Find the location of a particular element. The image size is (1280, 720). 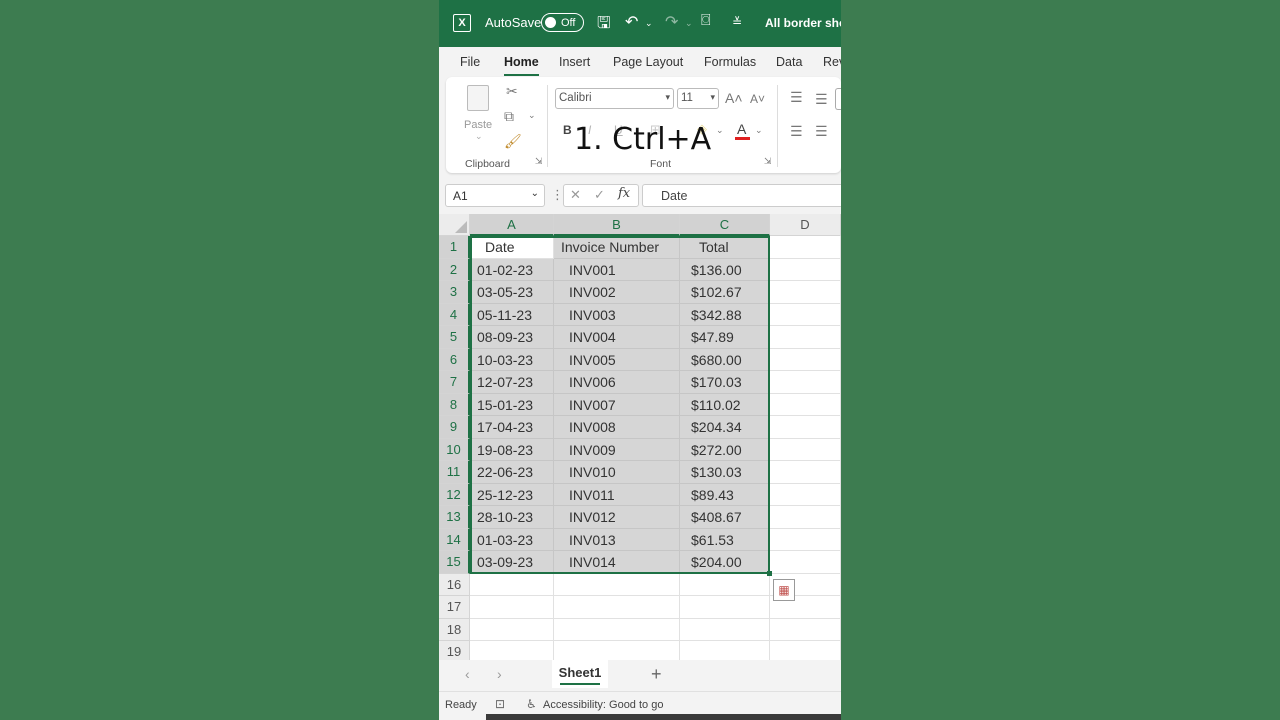

row-header: 9 is located at coordinates (454, 427).